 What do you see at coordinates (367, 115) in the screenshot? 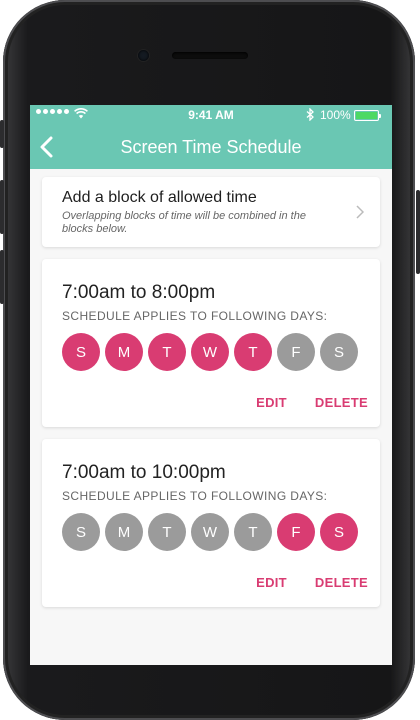
I see `battery-icon` at bounding box center [367, 115].